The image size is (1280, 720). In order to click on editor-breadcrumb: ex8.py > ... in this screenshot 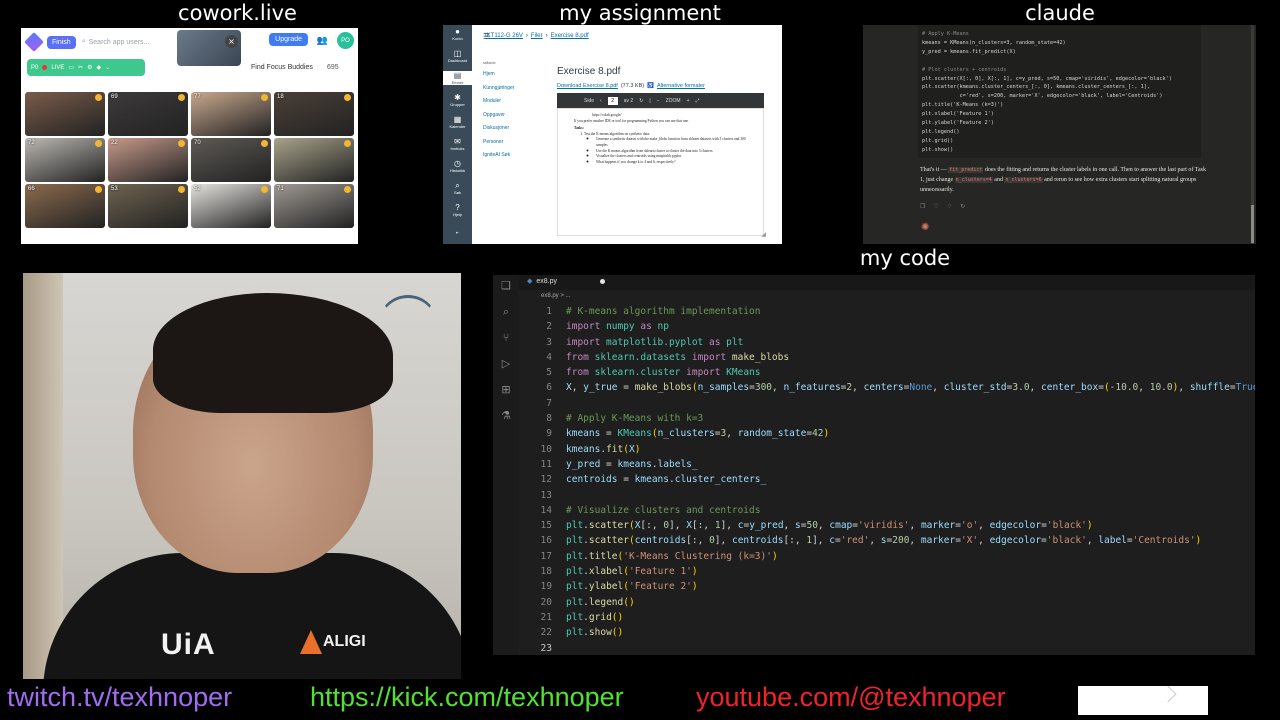, I will do `click(556, 296)`.